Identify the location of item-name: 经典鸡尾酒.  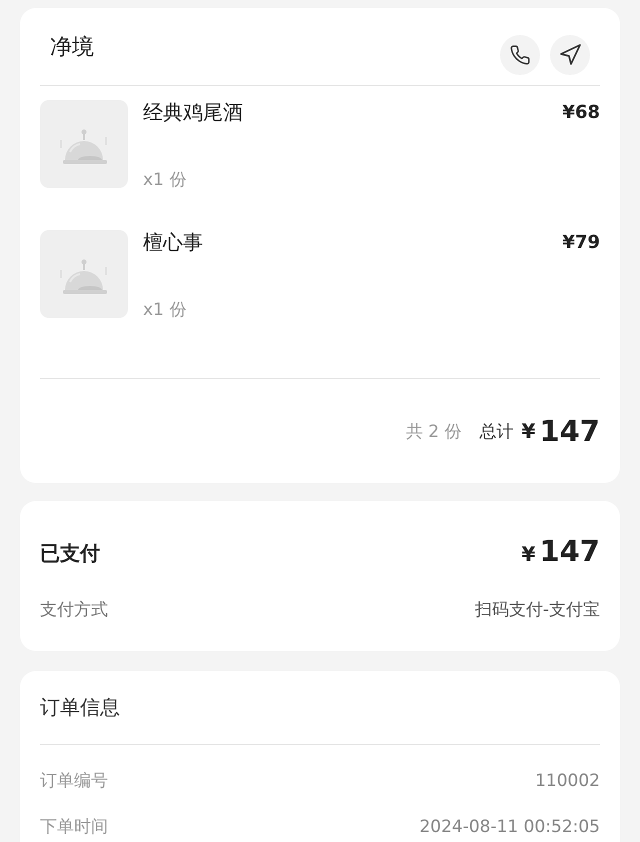
(193, 112).